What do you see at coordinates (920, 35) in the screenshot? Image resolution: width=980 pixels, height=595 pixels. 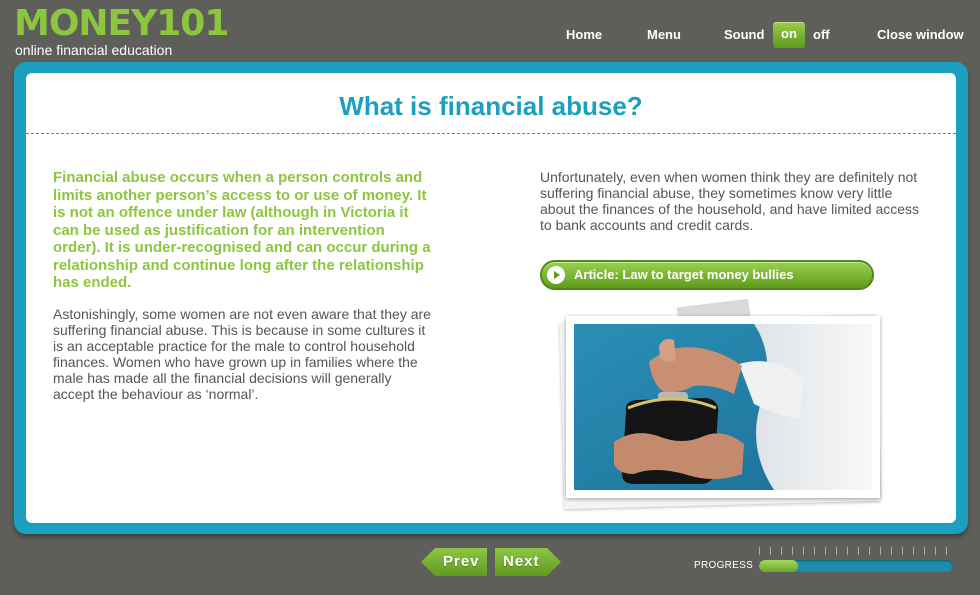 I see `close-window-link: Close window` at bounding box center [920, 35].